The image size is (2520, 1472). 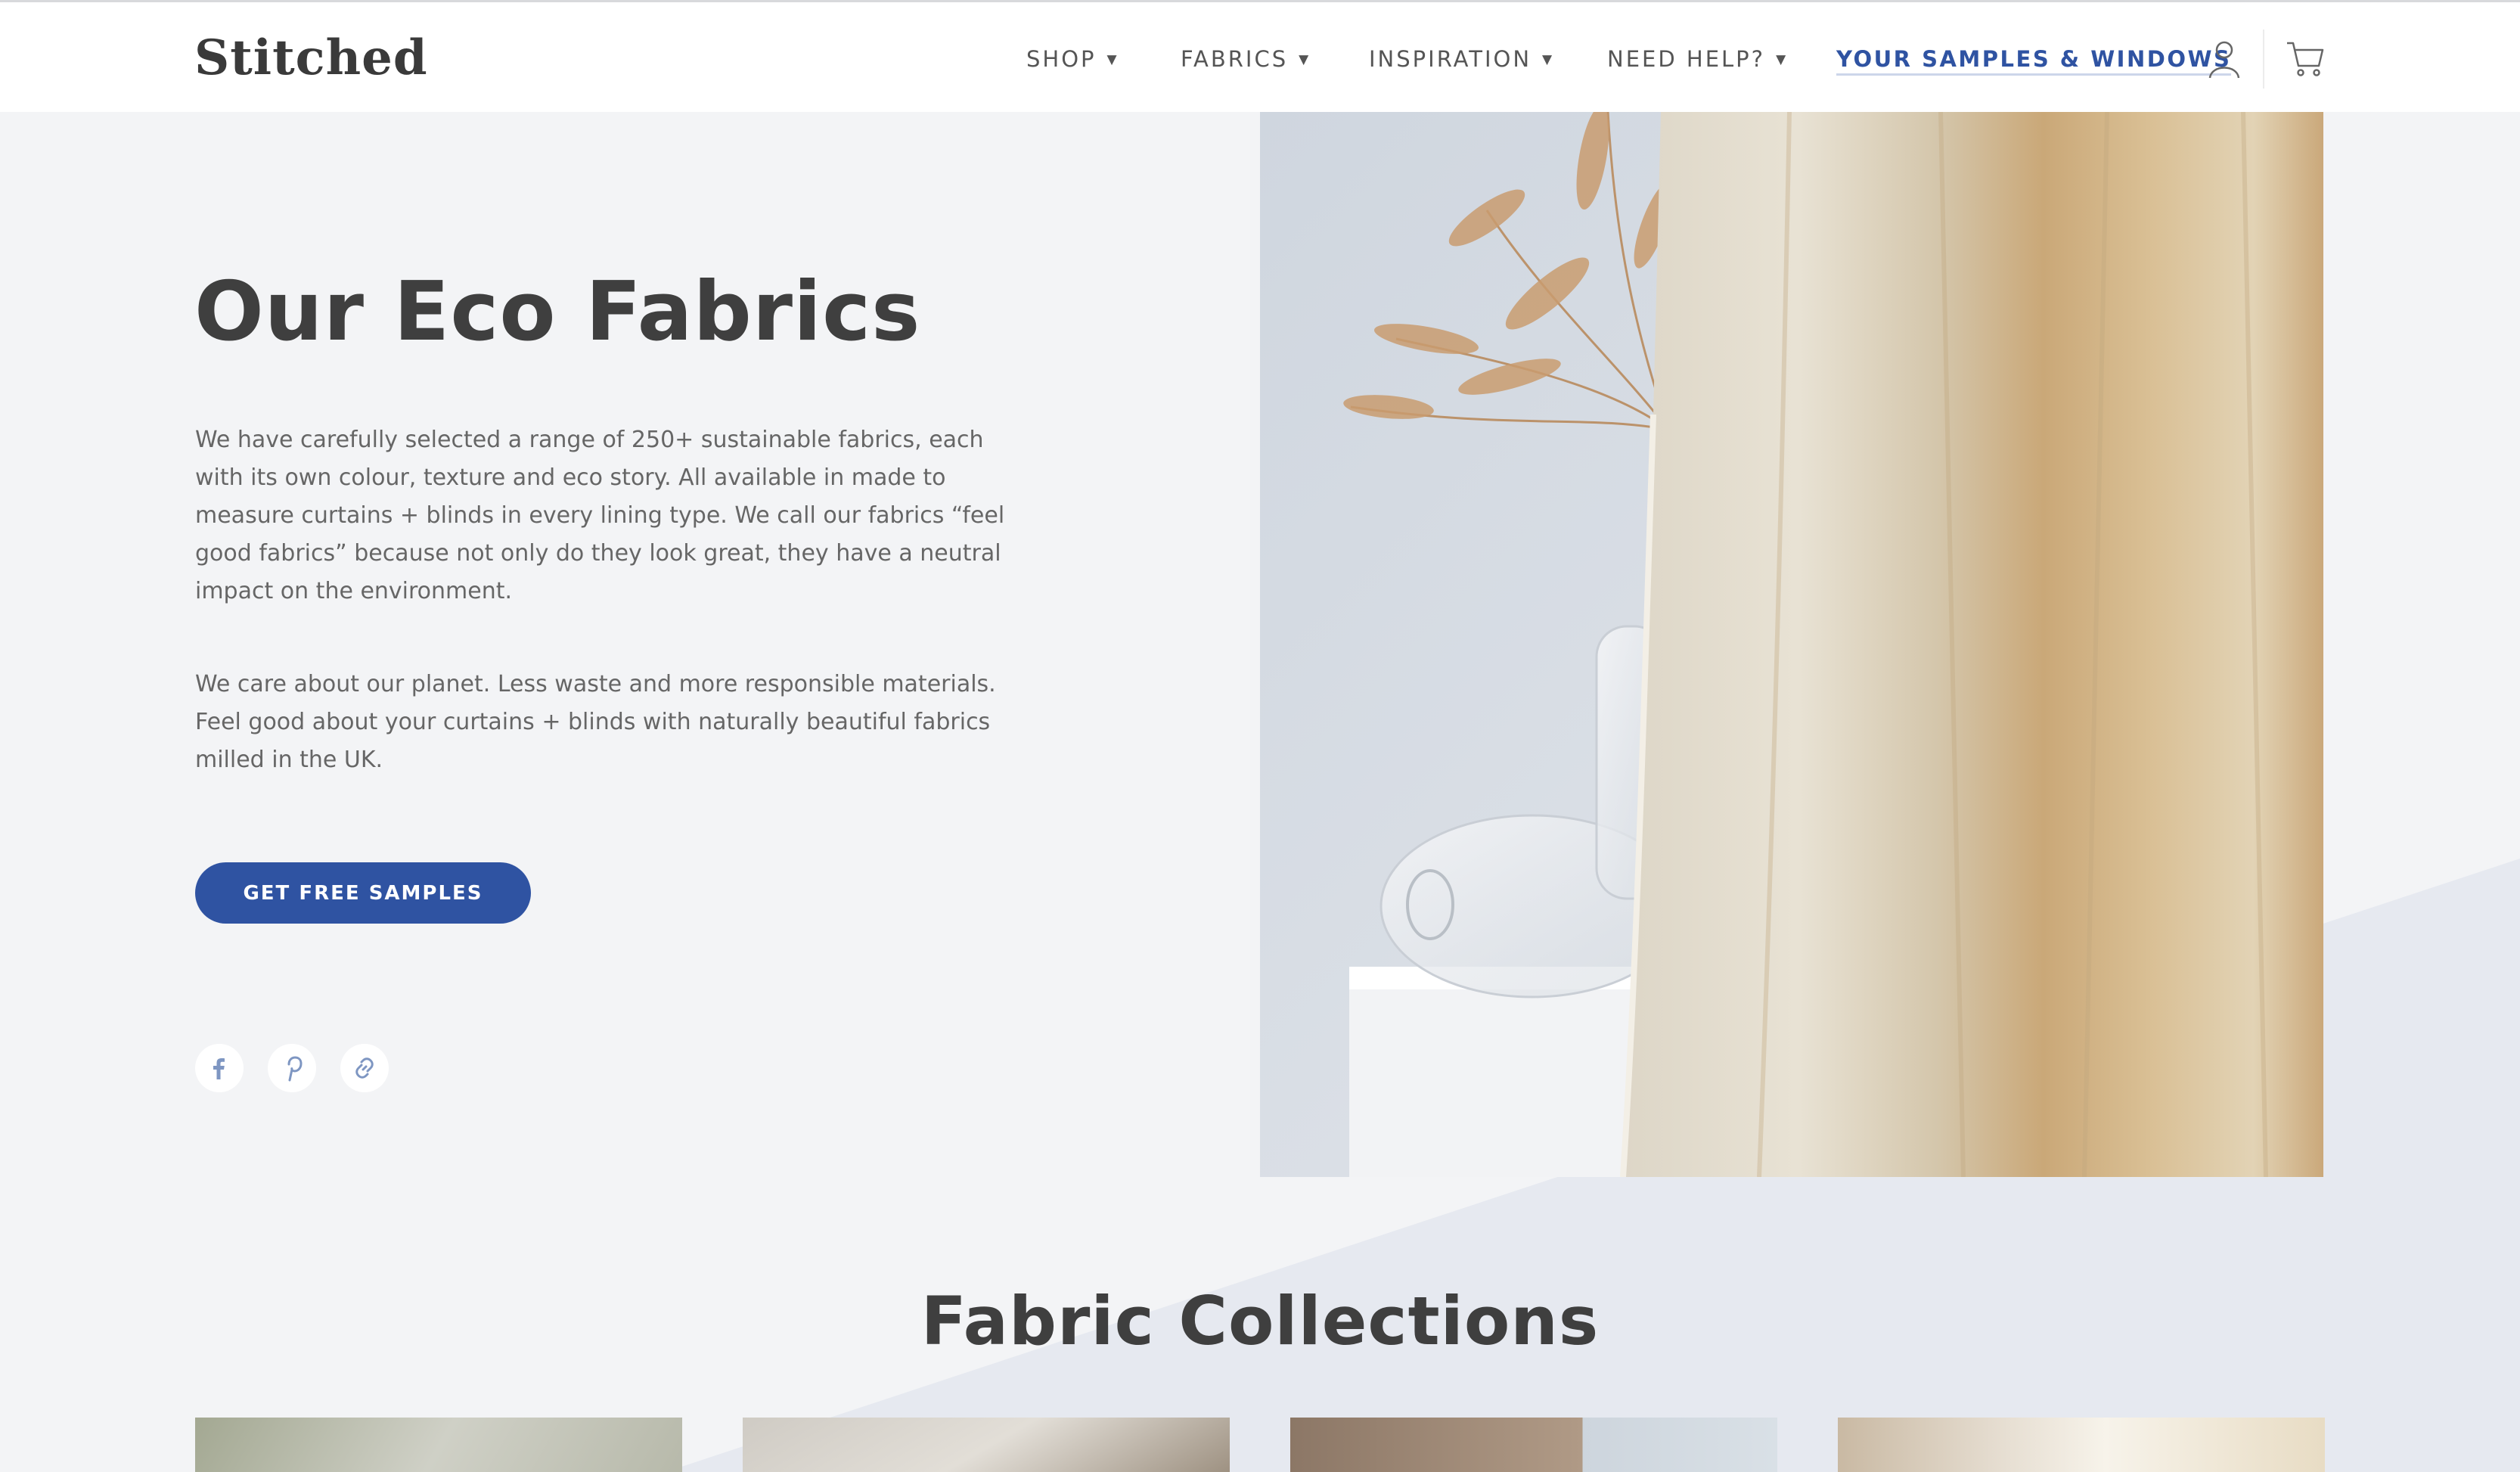 I want to click on link-icon, so click(x=364, y=1068).